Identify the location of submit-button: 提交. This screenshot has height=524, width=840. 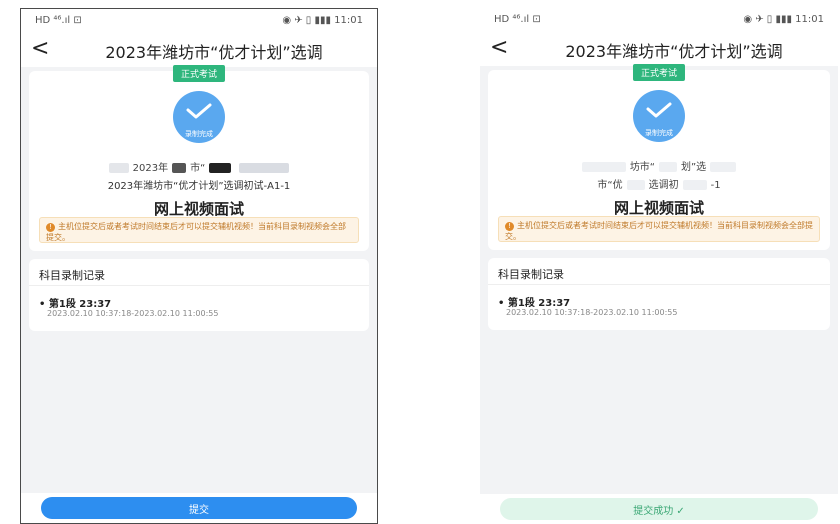
(199, 508).